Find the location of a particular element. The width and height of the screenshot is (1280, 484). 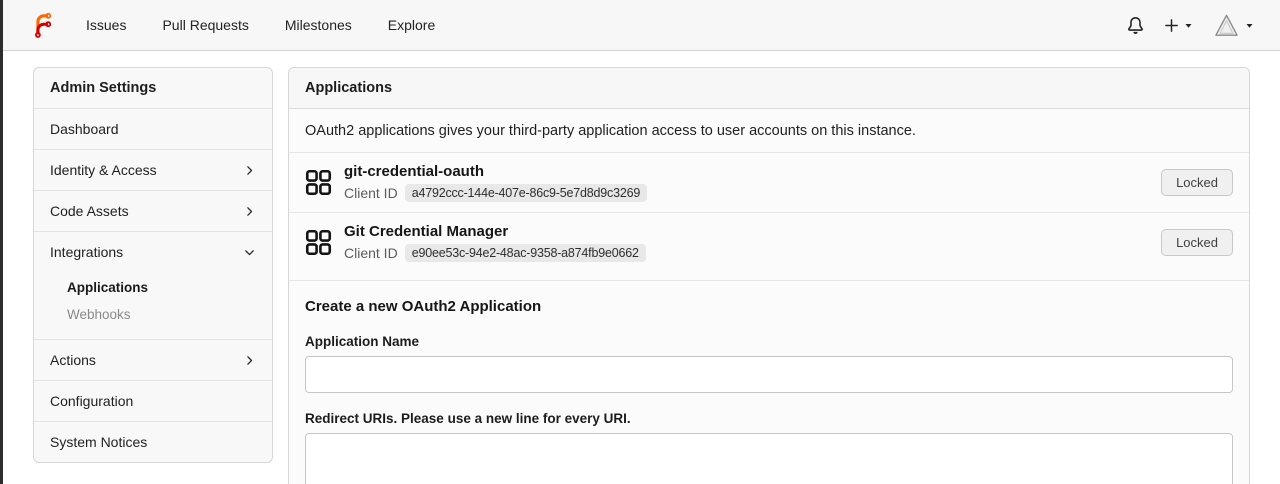

top-navbar: Issues Pull Requests Milestones Explore is located at coordinates (640, 25).